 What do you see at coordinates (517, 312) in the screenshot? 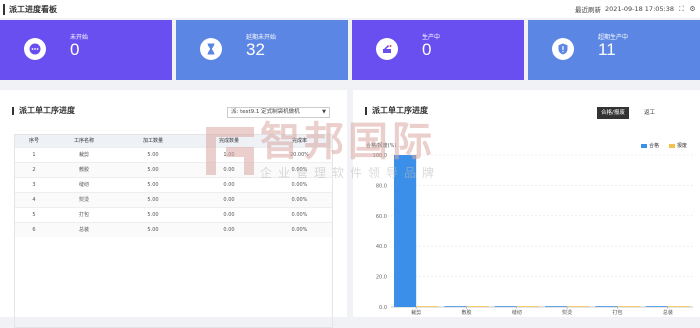
I see `x-tick-label: 缝纫` at bounding box center [517, 312].